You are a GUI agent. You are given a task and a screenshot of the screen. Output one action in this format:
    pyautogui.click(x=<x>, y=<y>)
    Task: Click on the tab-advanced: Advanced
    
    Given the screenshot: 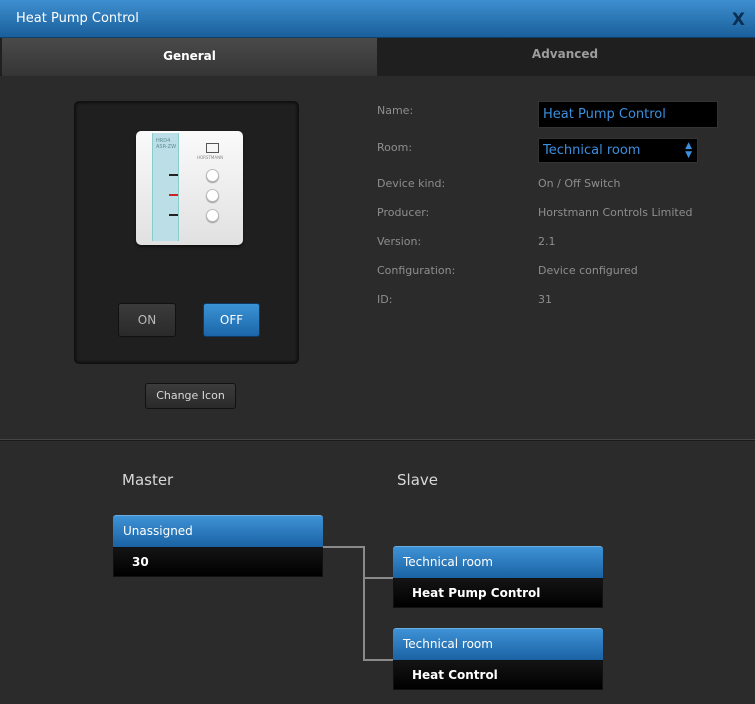 What is the action you would take?
    pyautogui.click(x=565, y=57)
    